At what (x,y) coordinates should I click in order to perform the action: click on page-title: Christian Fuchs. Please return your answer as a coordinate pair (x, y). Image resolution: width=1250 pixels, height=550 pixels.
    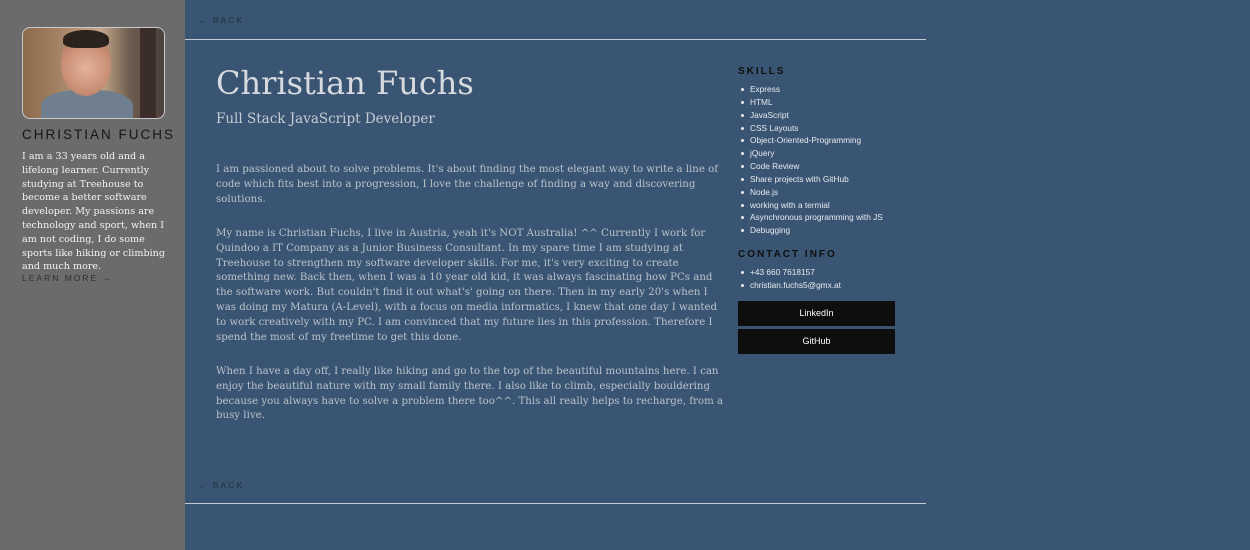
    Looking at the image, I should click on (345, 83).